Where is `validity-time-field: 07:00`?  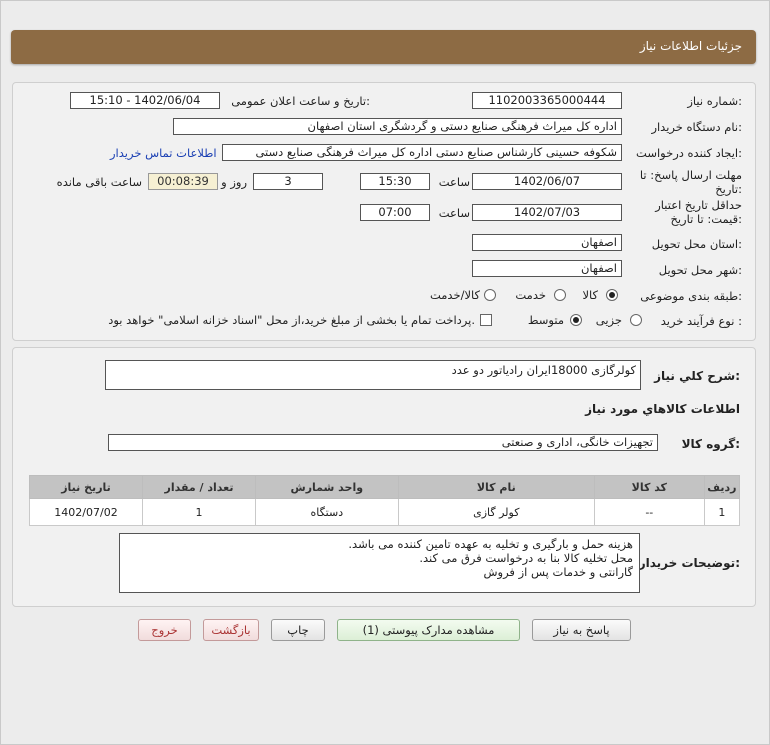
validity-time-field: 07:00 is located at coordinates (395, 212).